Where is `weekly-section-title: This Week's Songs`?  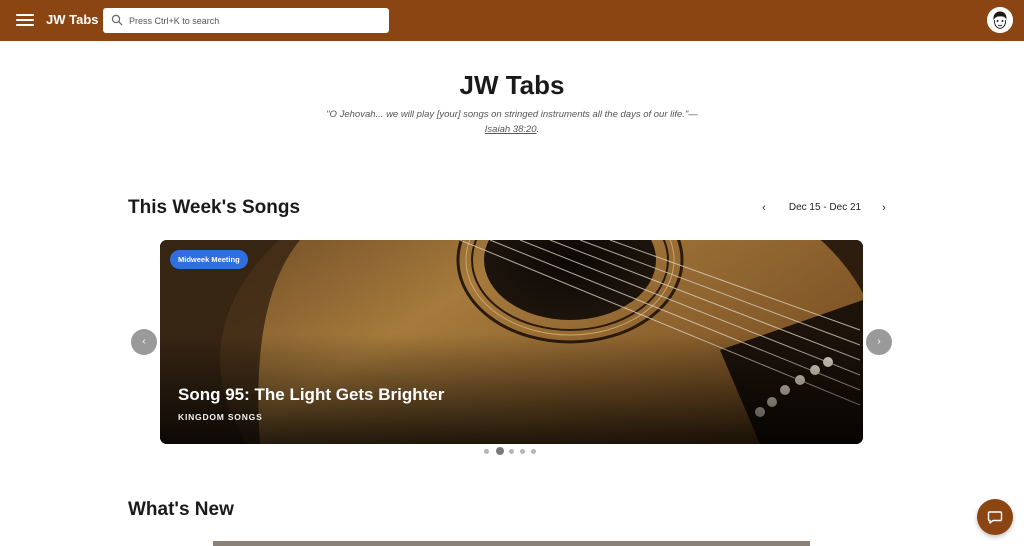
weekly-section-title: This Week's Songs is located at coordinates (214, 207).